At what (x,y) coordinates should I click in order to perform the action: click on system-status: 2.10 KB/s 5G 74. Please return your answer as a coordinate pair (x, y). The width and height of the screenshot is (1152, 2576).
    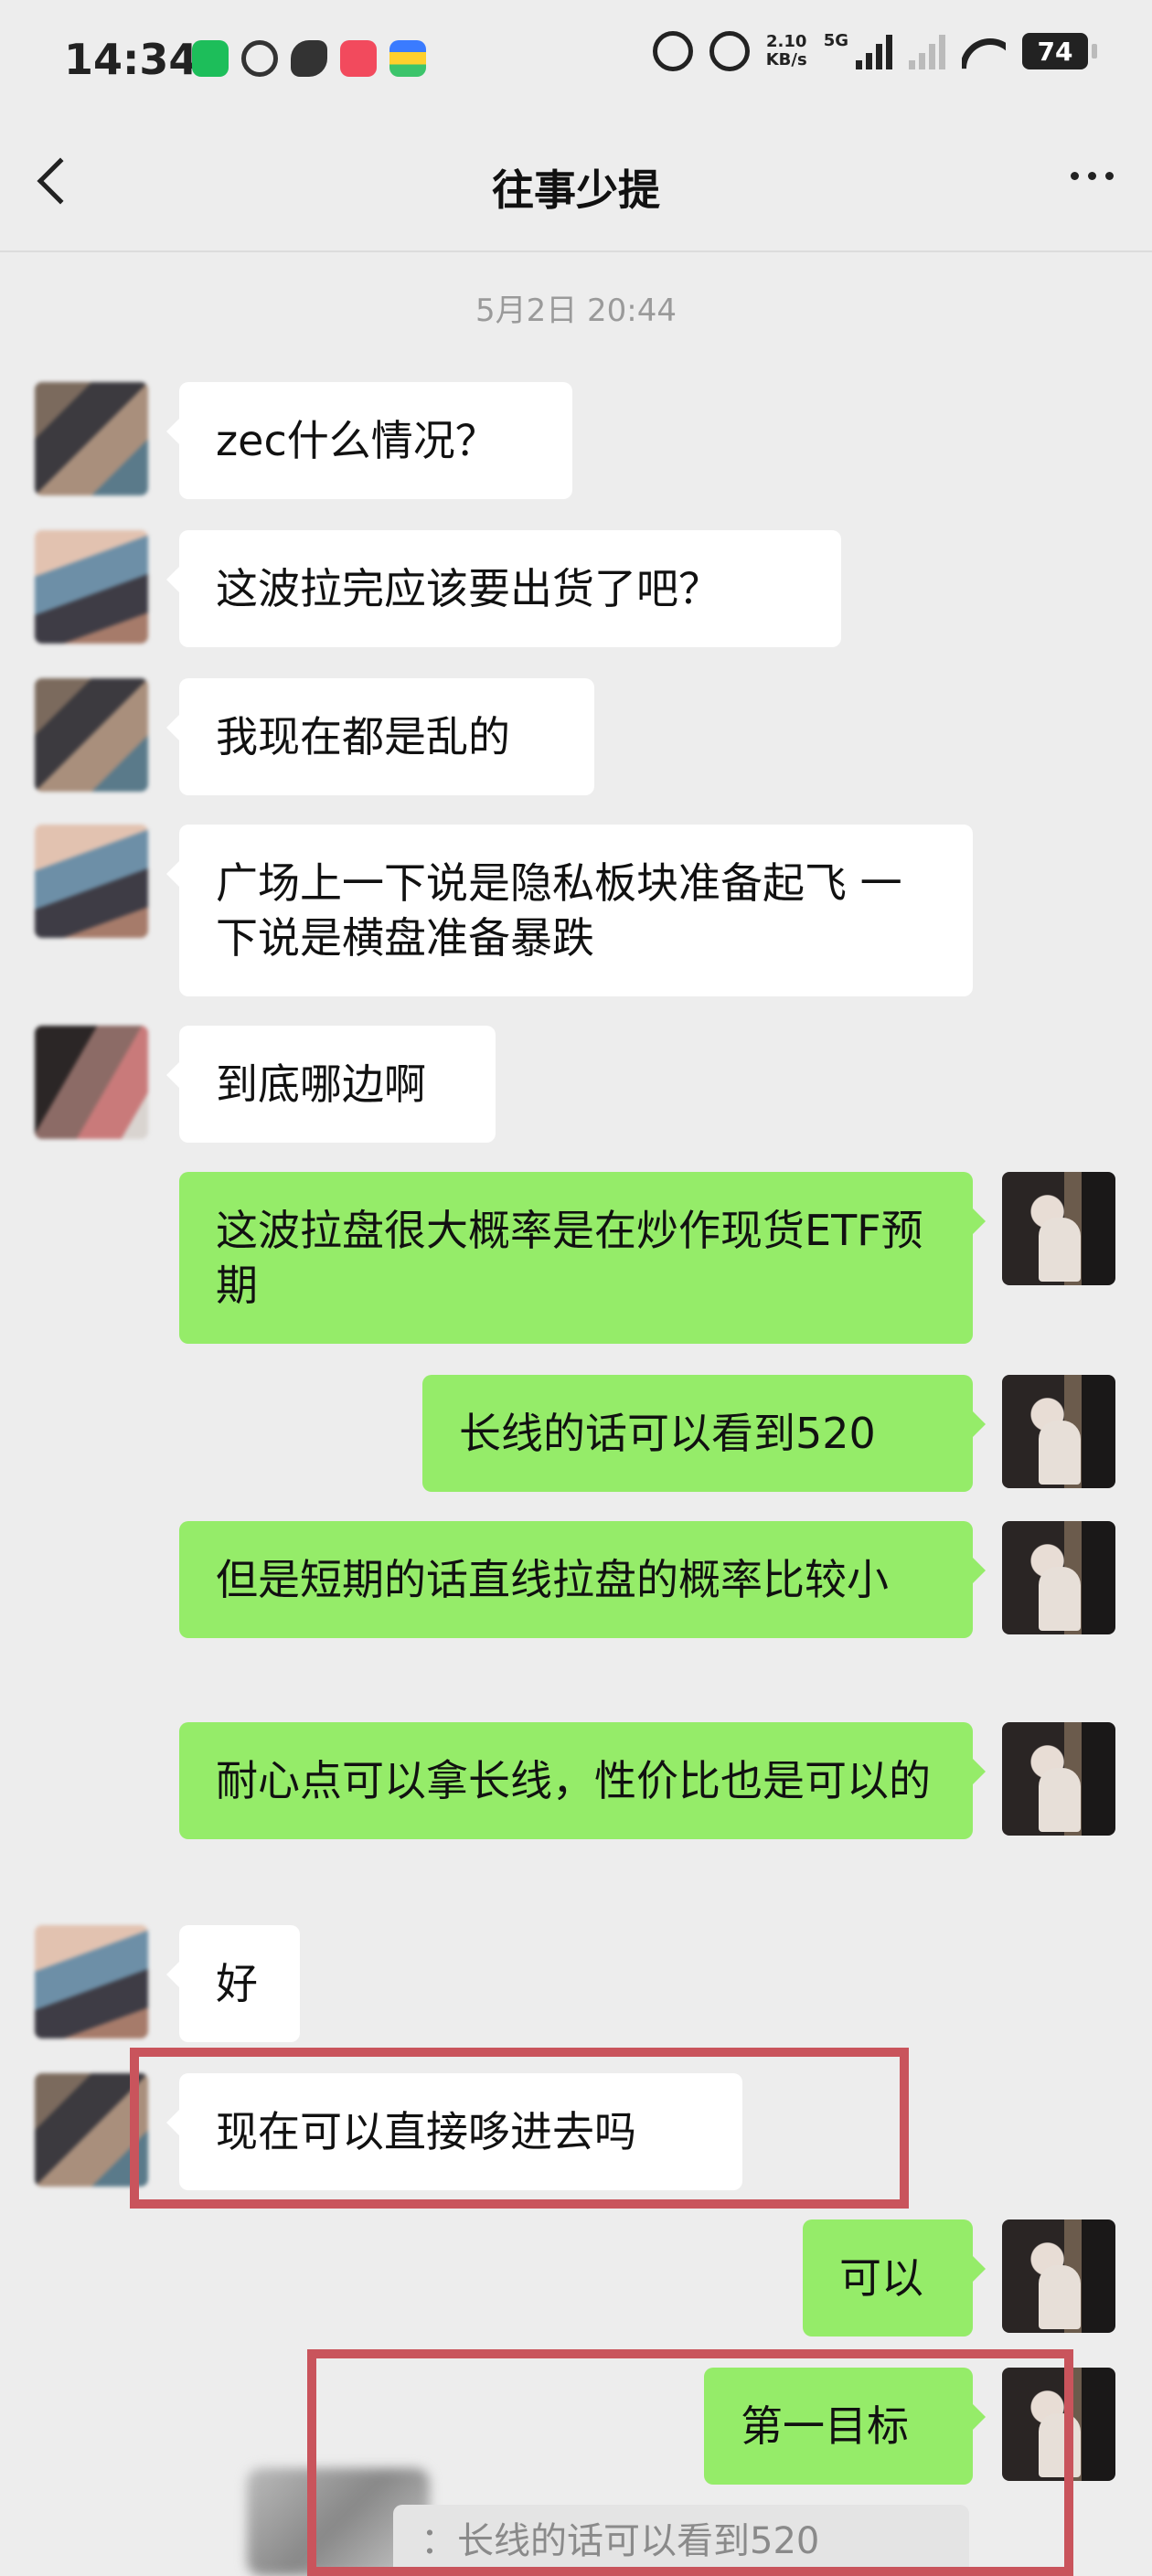
    Looking at the image, I should click on (874, 51).